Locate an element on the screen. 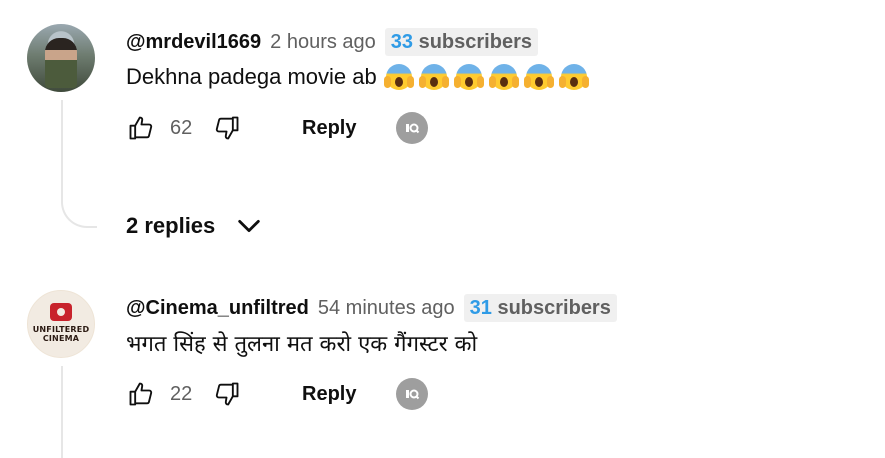  comment-text: Dekhna padega movie ab is located at coordinates (357, 76).